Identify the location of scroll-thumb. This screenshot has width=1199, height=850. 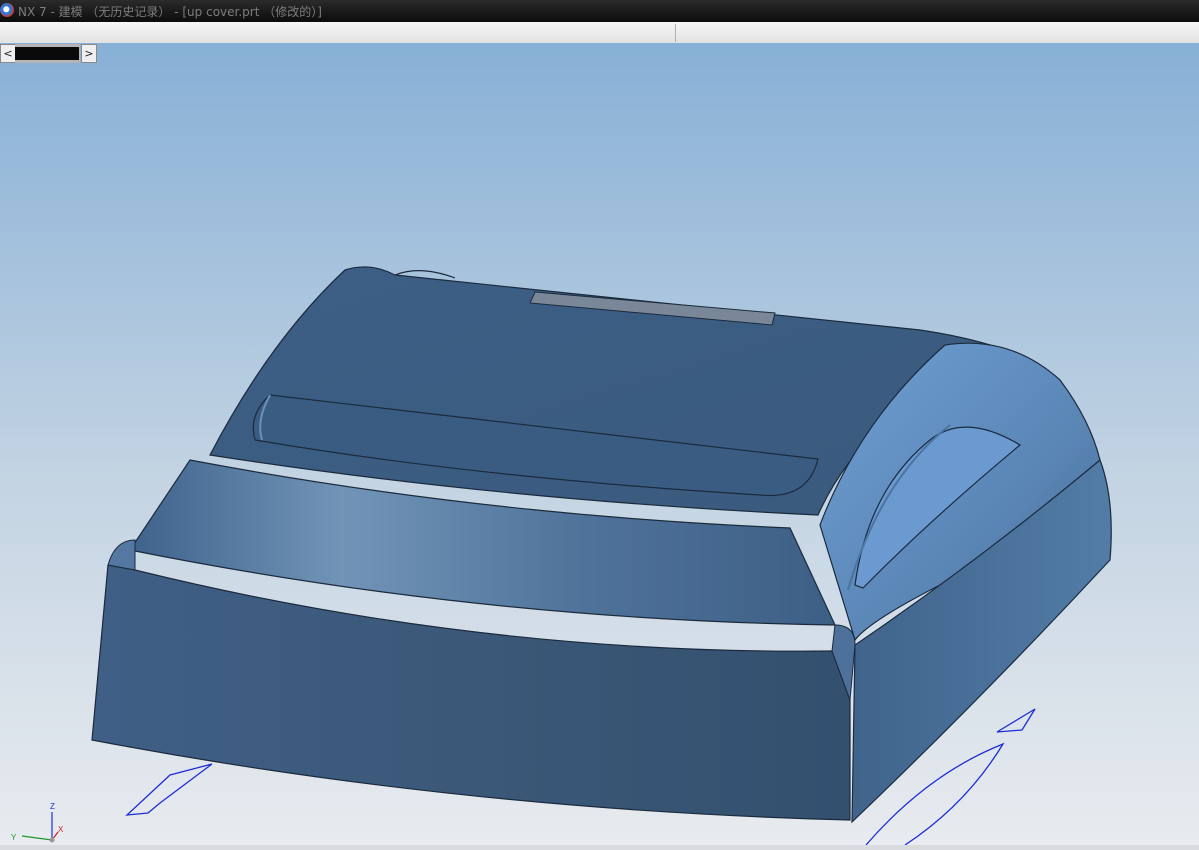
(47, 53).